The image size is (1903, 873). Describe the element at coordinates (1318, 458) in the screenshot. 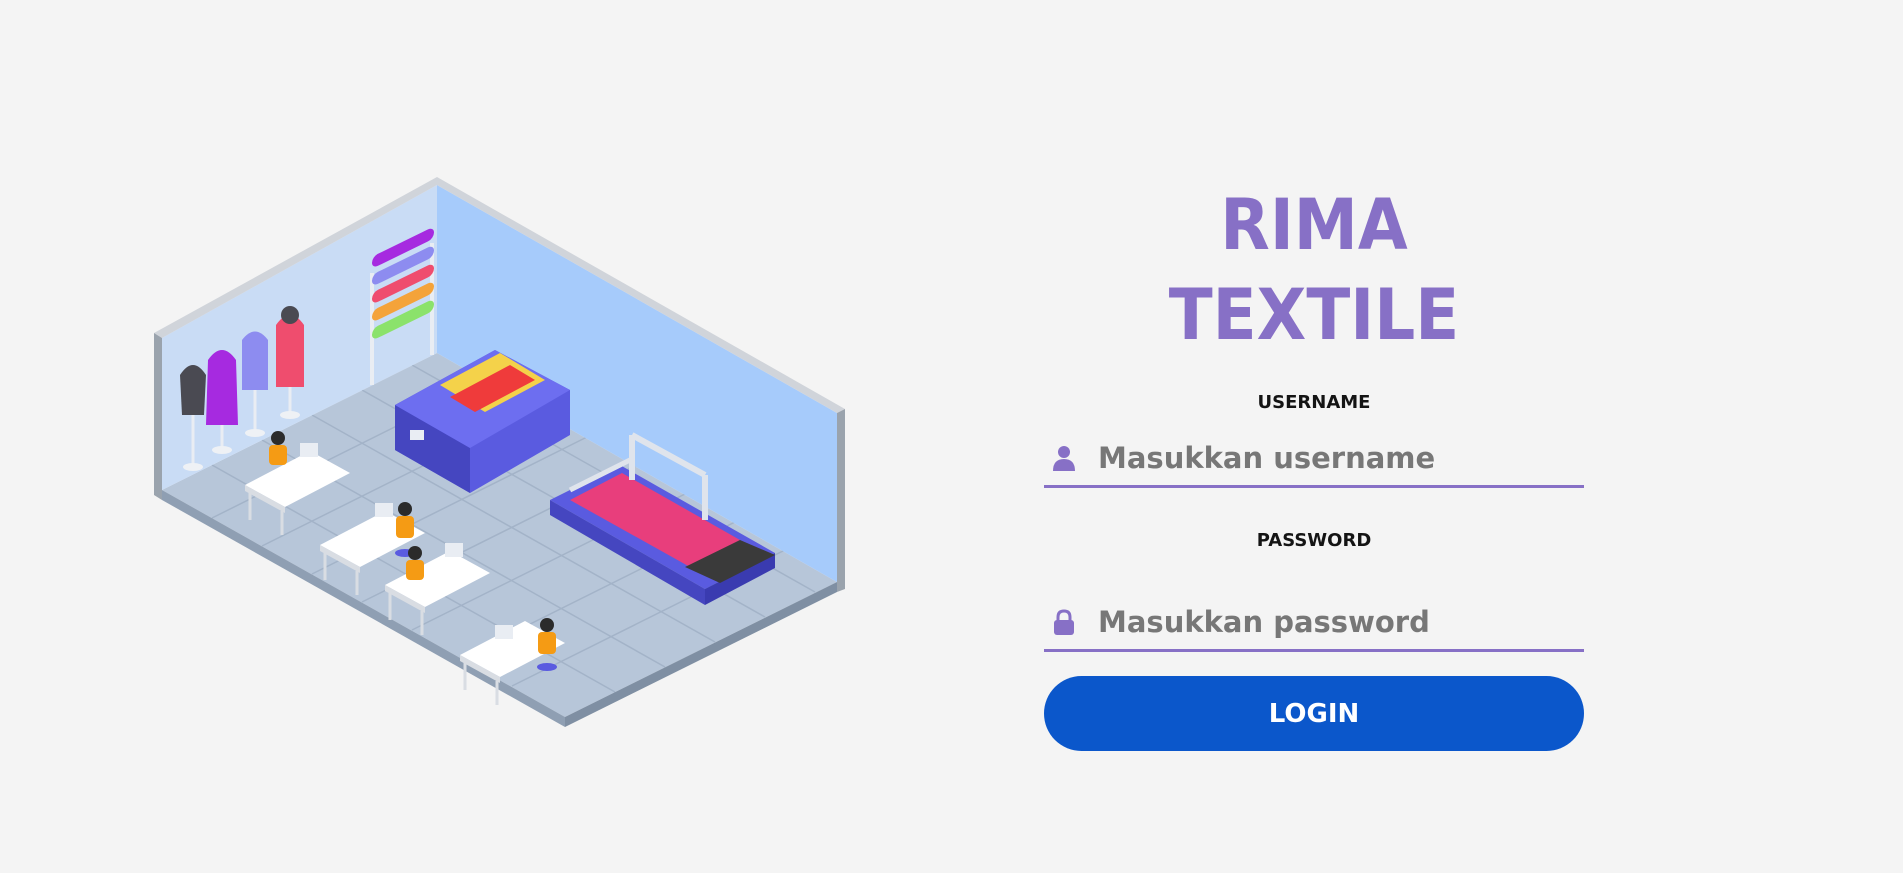

I see `username-input` at that location.